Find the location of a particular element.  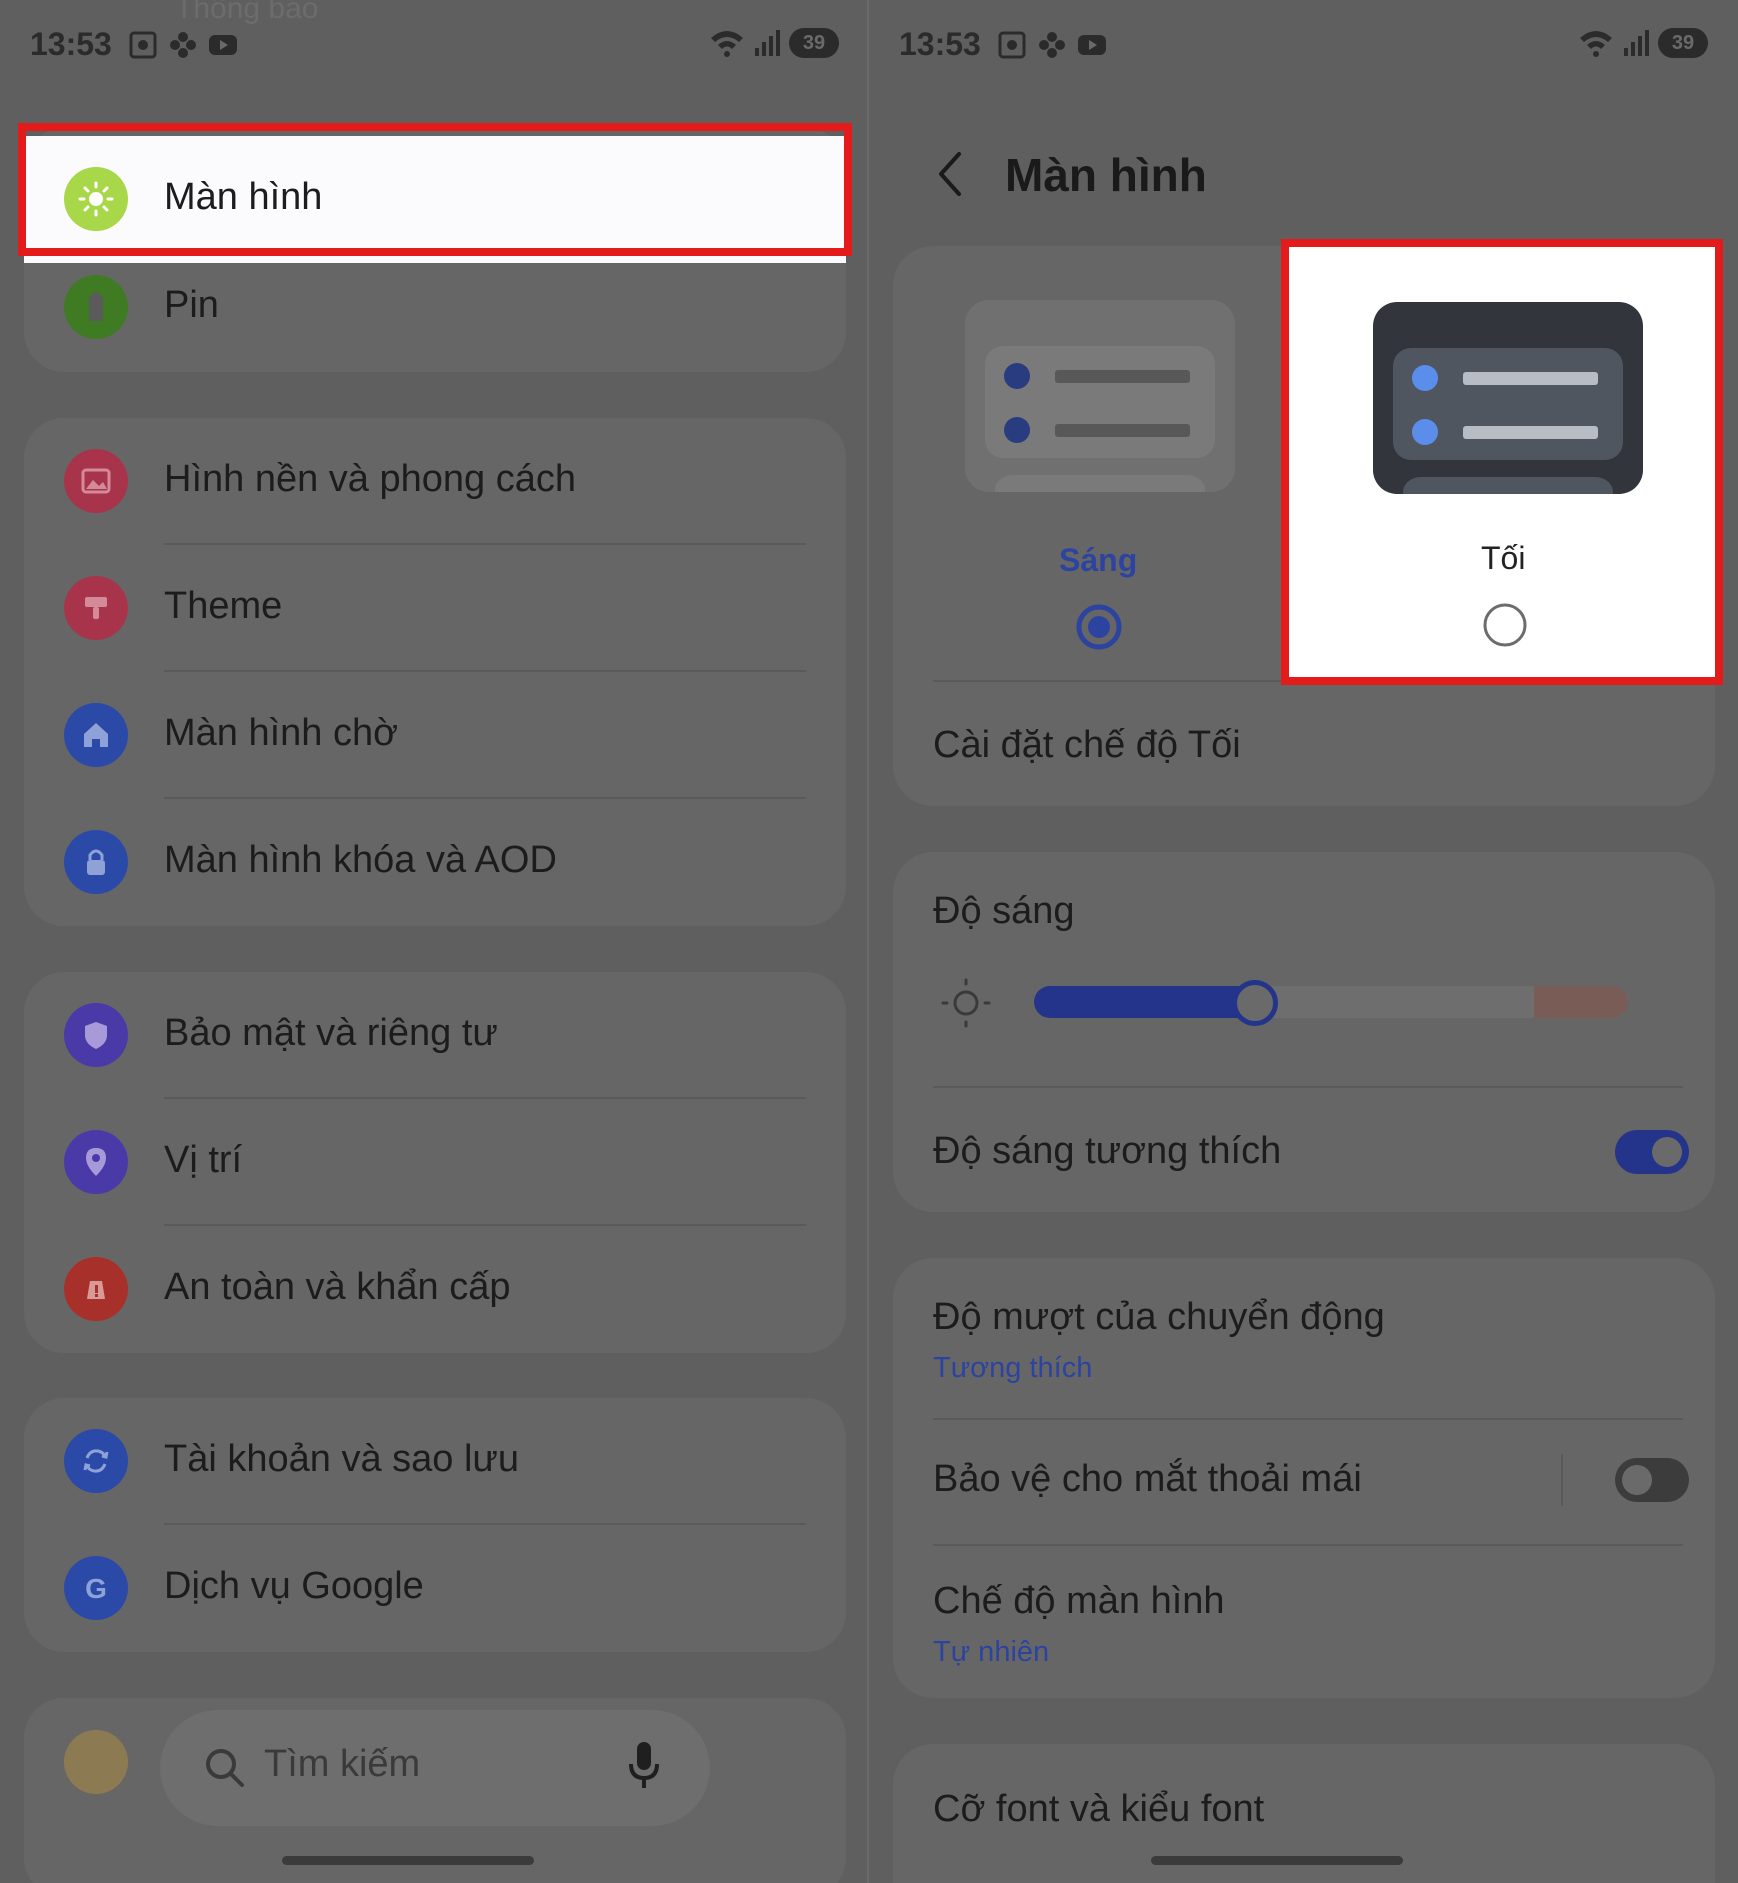

screen-mode-item: Chế độ màn hình Tự nhiên is located at coordinates (1304, 1621).